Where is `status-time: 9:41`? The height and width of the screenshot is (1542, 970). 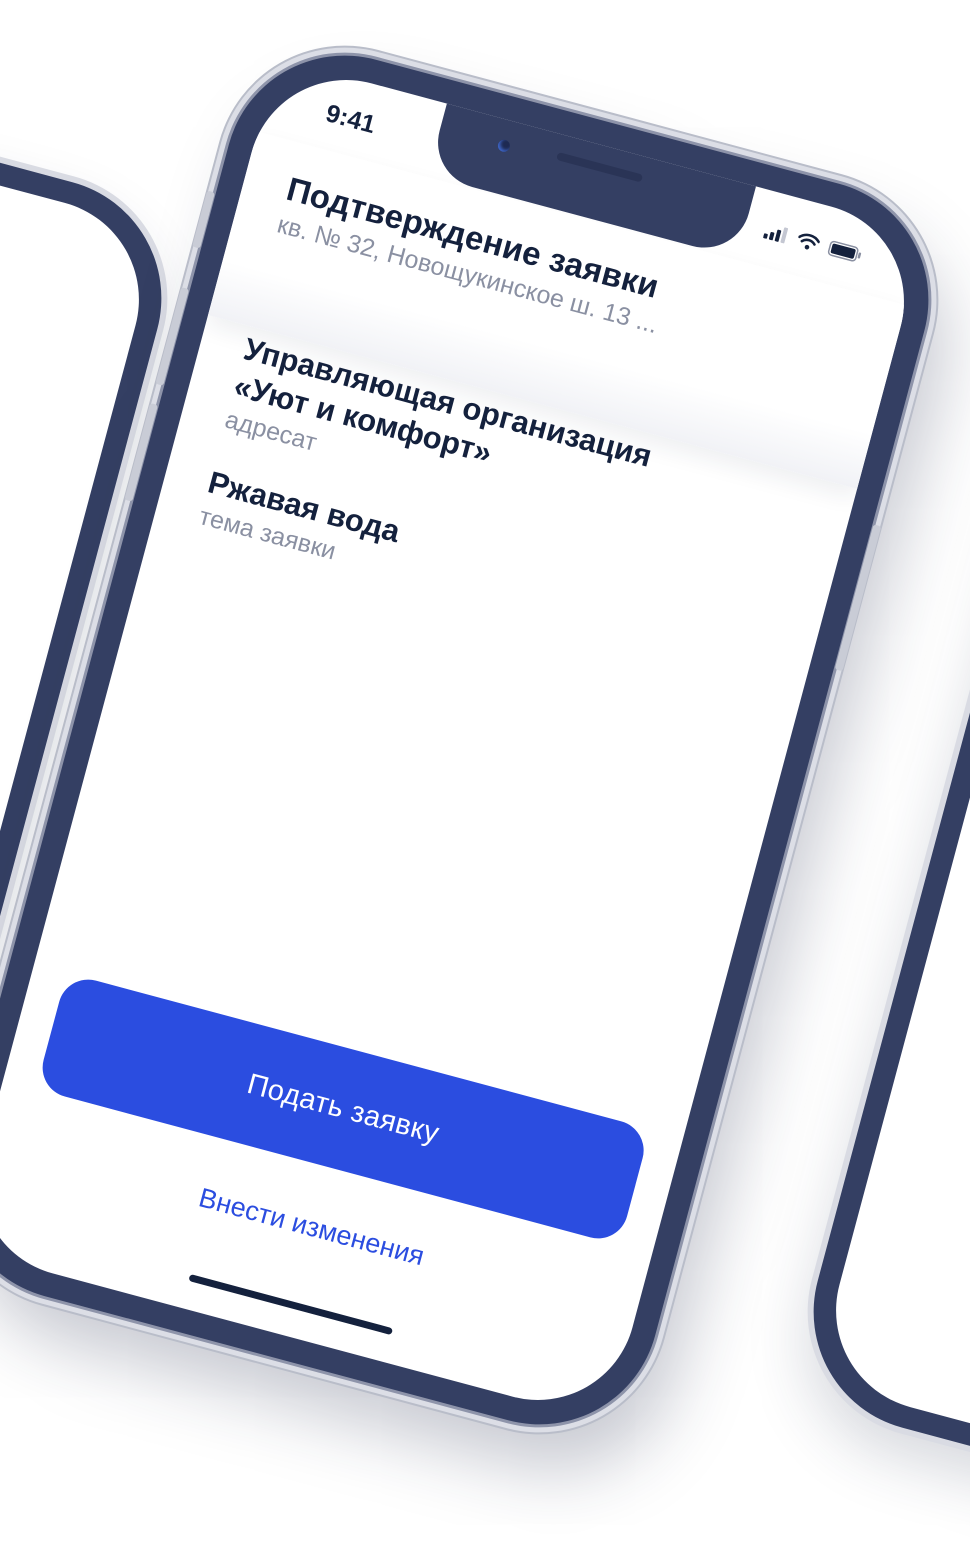
status-time: 9:41 is located at coordinates (350, 119).